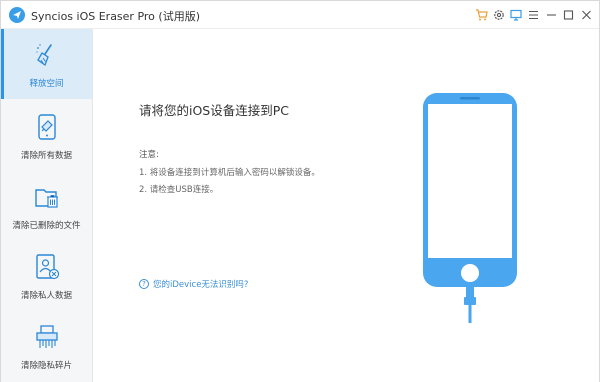 Image resolution: width=600 pixels, height=382 pixels. What do you see at coordinates (179, 190) in the screenshot?
I see `note-line: 2. 请检查USB连接。` at bounding box center [179, 190].